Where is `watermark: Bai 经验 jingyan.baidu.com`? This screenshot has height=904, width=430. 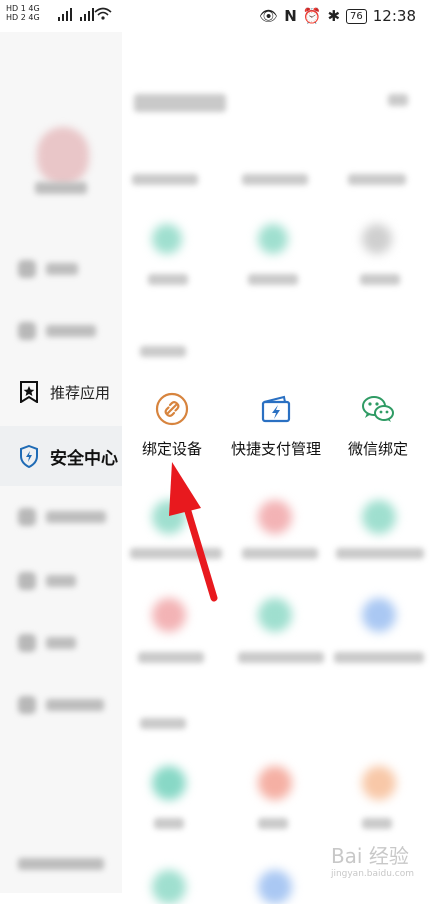 watermark: Bai 经验 jingyan.baidu.com is located at coordinates (372, 859).